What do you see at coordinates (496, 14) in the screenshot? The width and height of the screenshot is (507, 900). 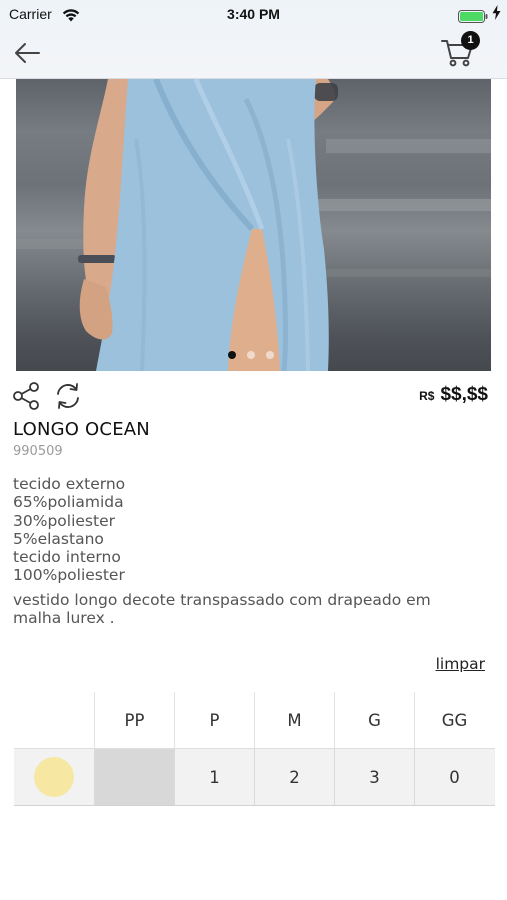 I see `charging-icon` at bounding box center [496, 14].